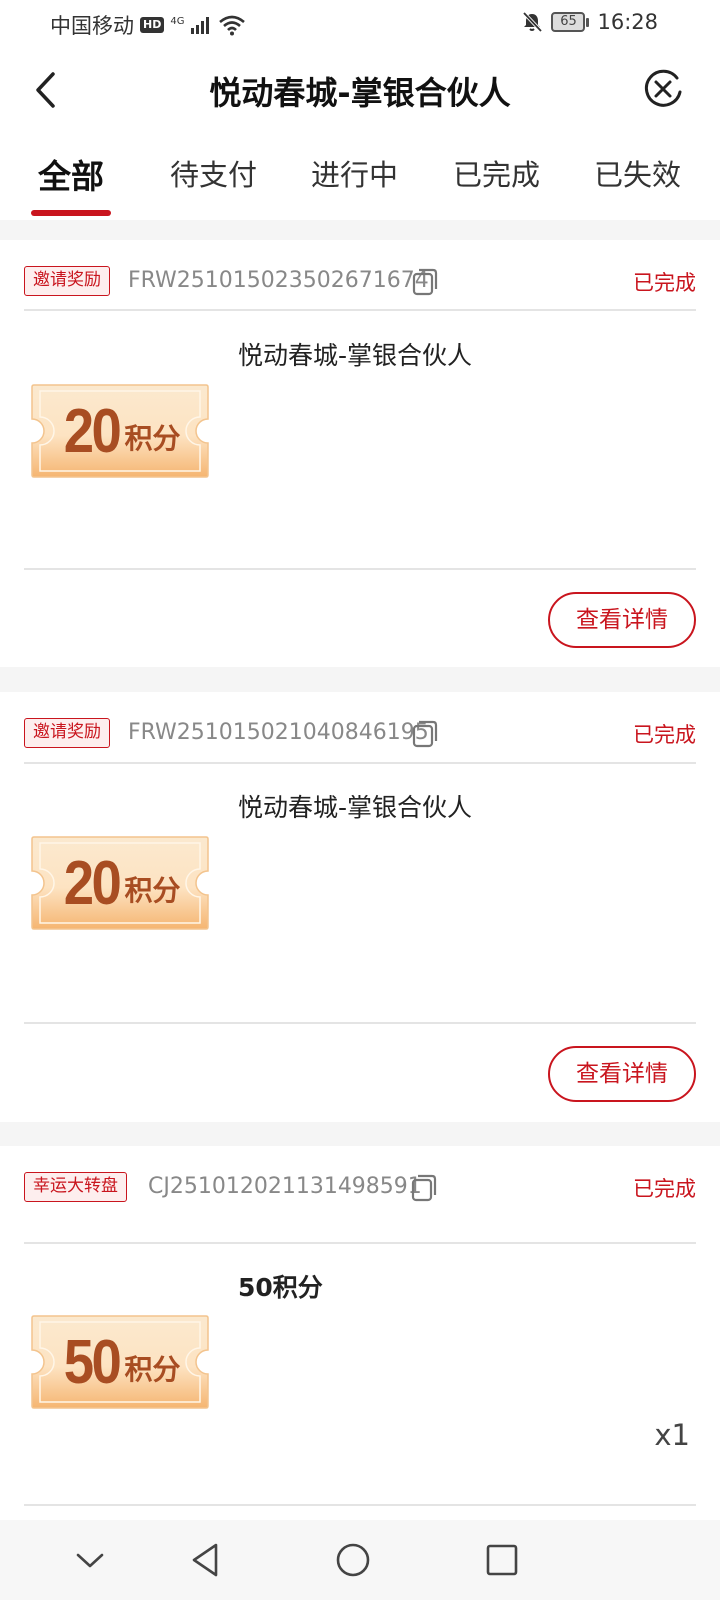  I want to click on home-circle-icon, so click(353, 1560).